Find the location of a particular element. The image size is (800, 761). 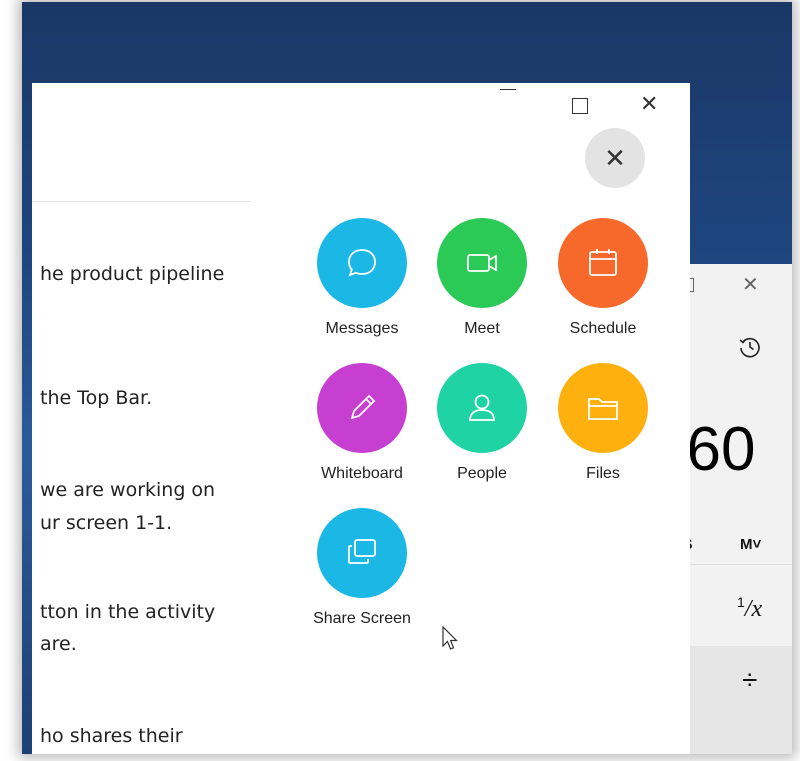

close-launcher-button: ✕ is located at coordinates (615, 158).